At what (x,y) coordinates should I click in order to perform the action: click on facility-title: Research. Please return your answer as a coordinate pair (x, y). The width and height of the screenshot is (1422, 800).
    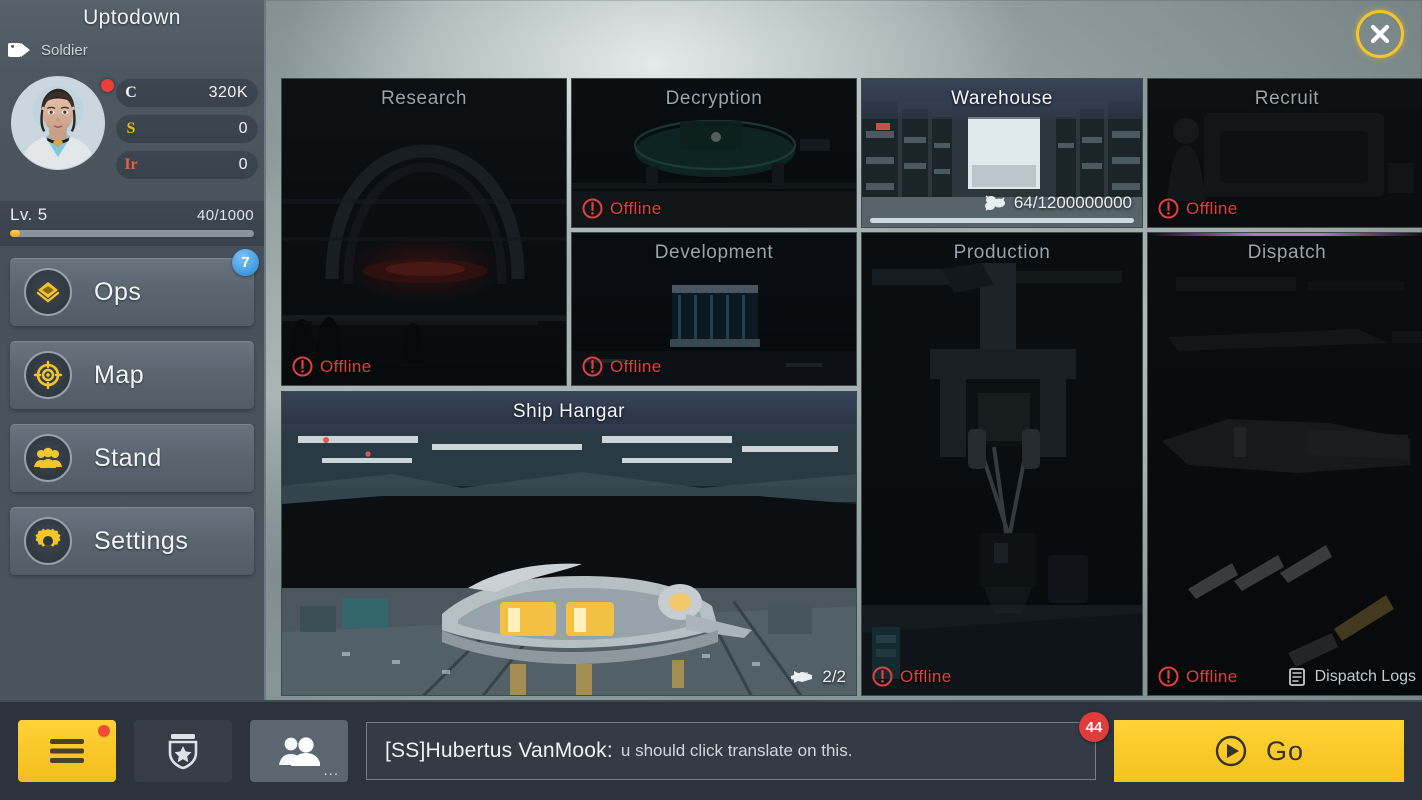
    Looking at the image, I should click on (424, 98).